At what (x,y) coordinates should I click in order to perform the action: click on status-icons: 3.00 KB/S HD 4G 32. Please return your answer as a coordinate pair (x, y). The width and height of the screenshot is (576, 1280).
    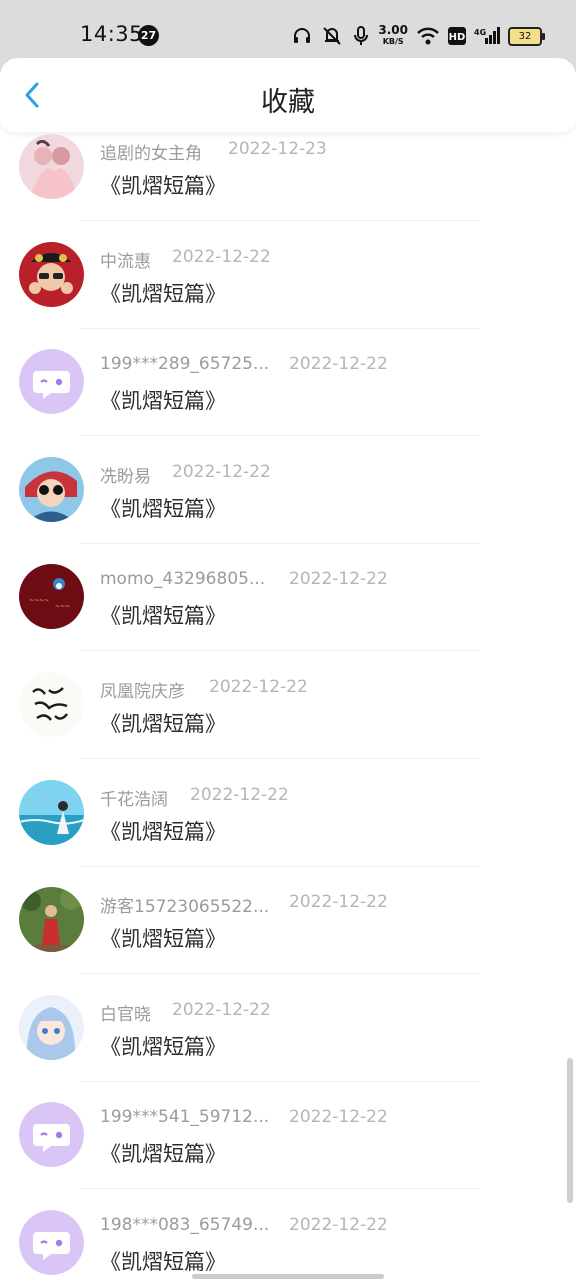
    Looking at the image, I should click on (418, 36).